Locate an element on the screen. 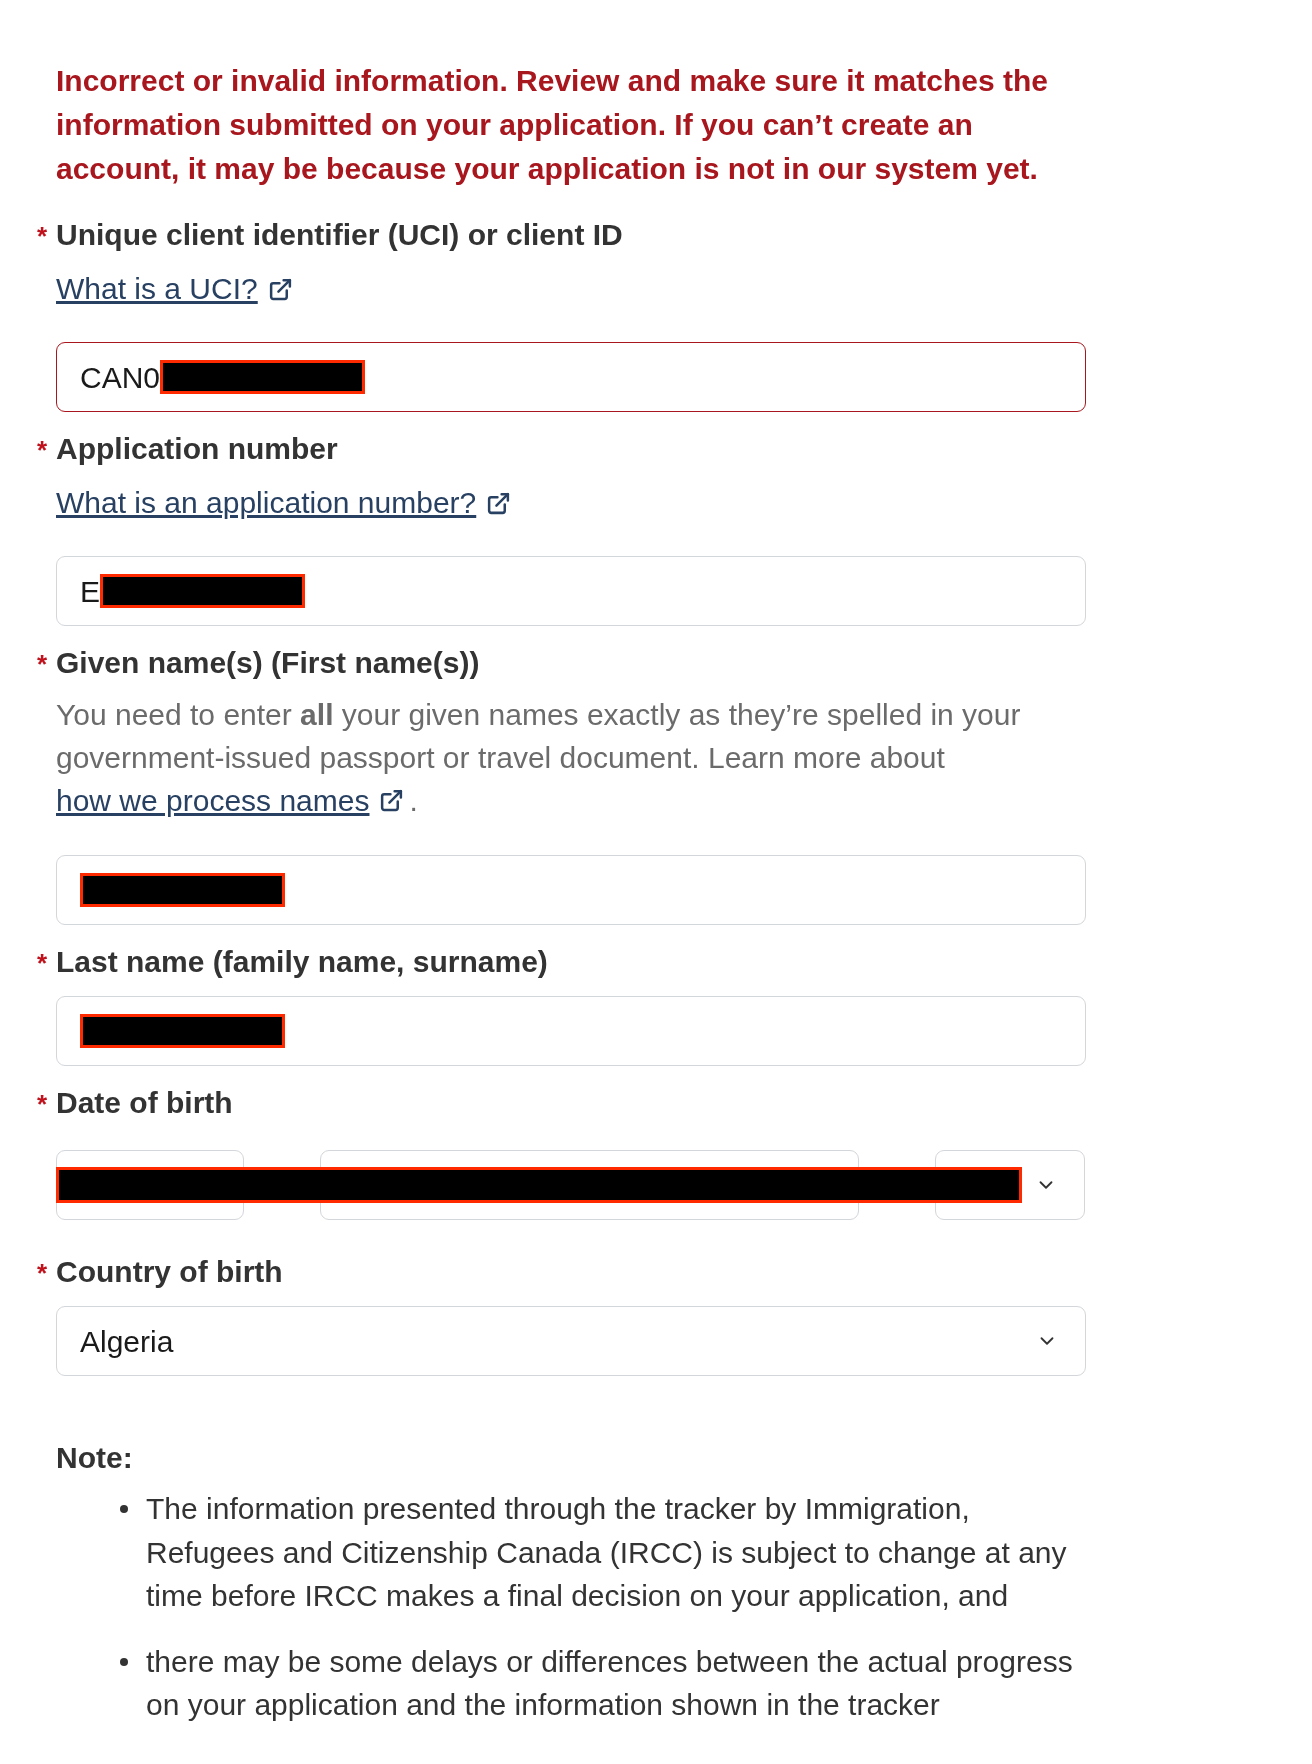  field-label: Country of birth is located at coordinates (169, 1272).